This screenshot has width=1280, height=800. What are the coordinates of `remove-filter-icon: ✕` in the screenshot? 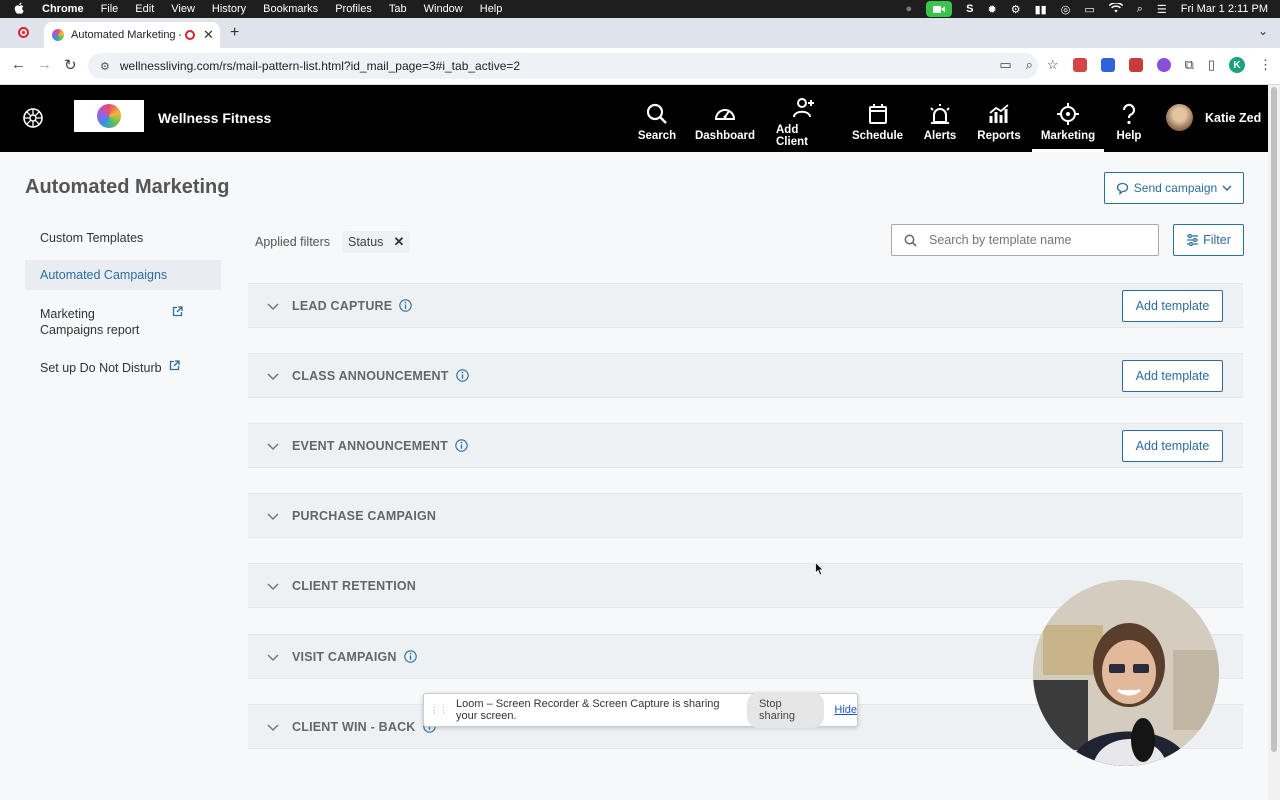 It's located at (398, 242).